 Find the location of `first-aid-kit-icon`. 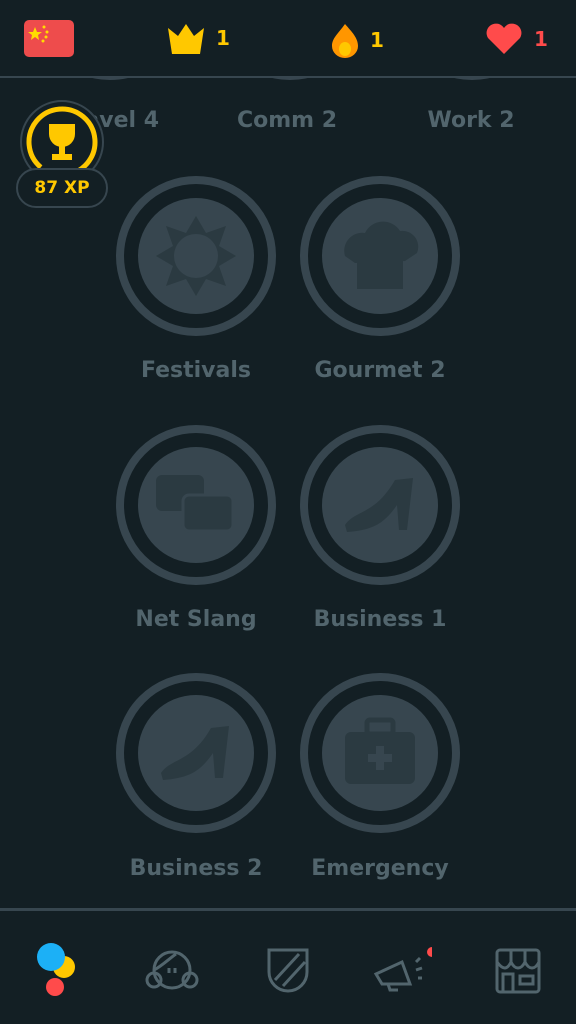

first-aid-kit-icon is located at coordinates (380, 750).